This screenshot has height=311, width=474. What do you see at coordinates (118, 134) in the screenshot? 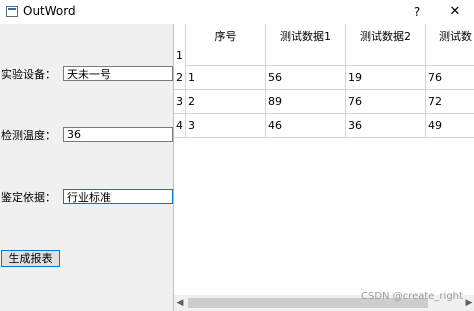
I see `temperature-input` at bounding box center [118, 134].